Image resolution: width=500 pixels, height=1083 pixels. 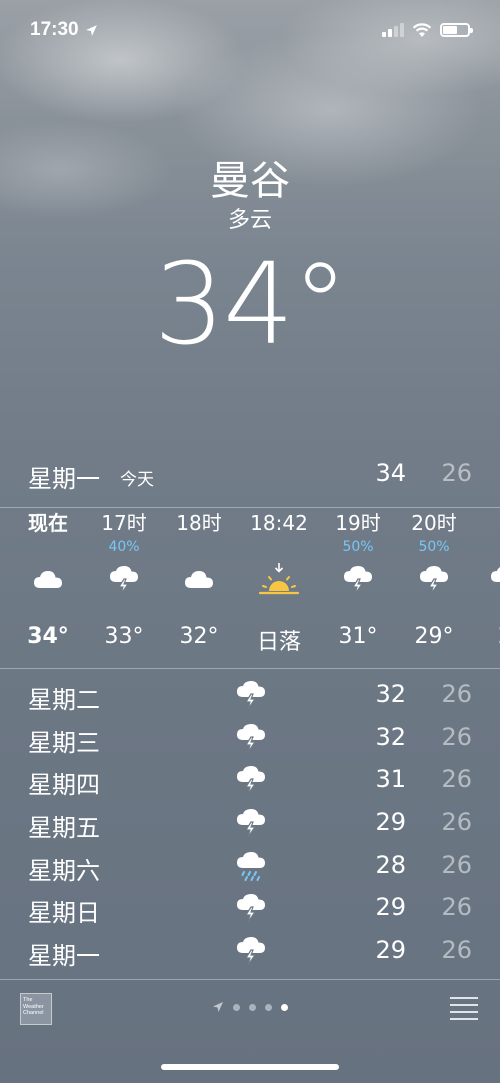 What do you see at coordinates (48, 523) in the screenshot?
I see `hourly-time: 现在` at bounding box center [48, 523].